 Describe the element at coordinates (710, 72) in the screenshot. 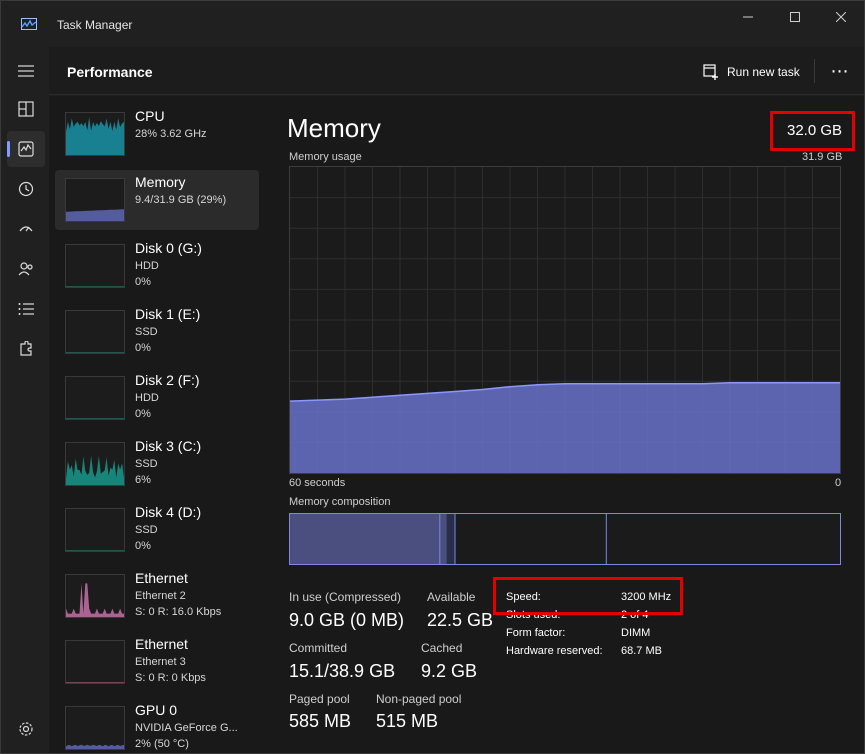

I see `run-new-task-icon` at that location.